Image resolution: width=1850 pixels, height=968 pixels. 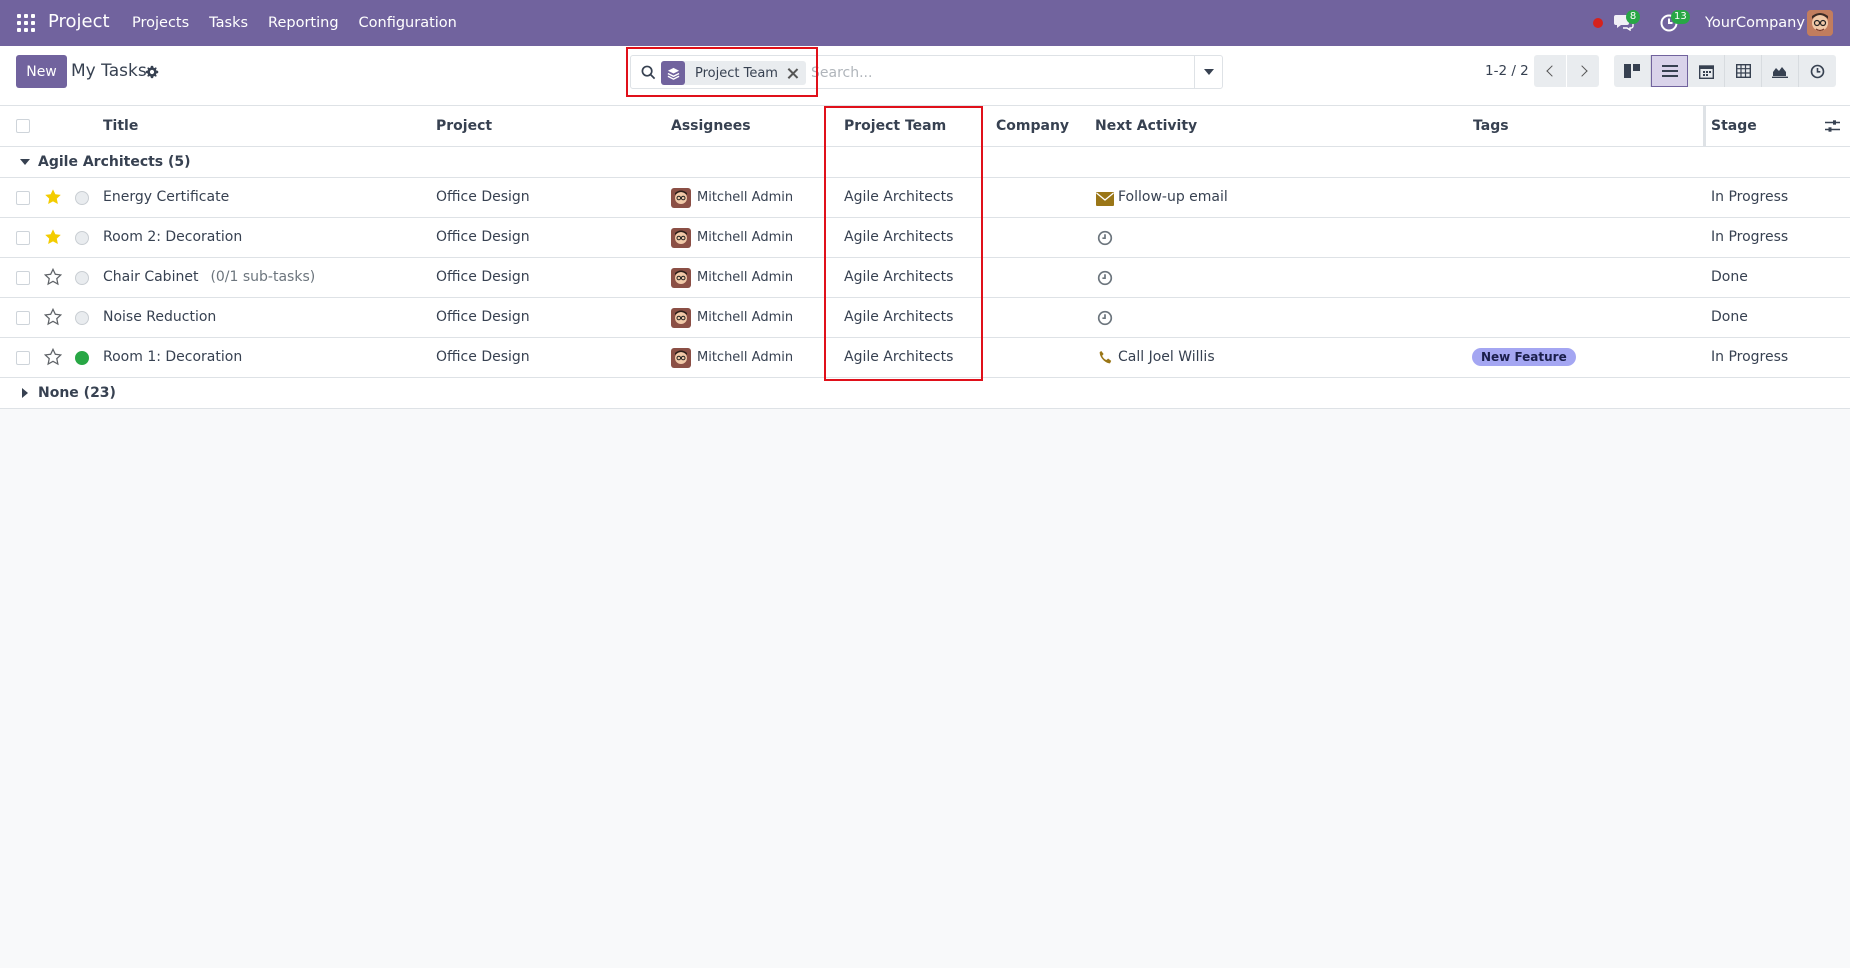 I want to click on pager-next-button, so click(x=1583, y=71).